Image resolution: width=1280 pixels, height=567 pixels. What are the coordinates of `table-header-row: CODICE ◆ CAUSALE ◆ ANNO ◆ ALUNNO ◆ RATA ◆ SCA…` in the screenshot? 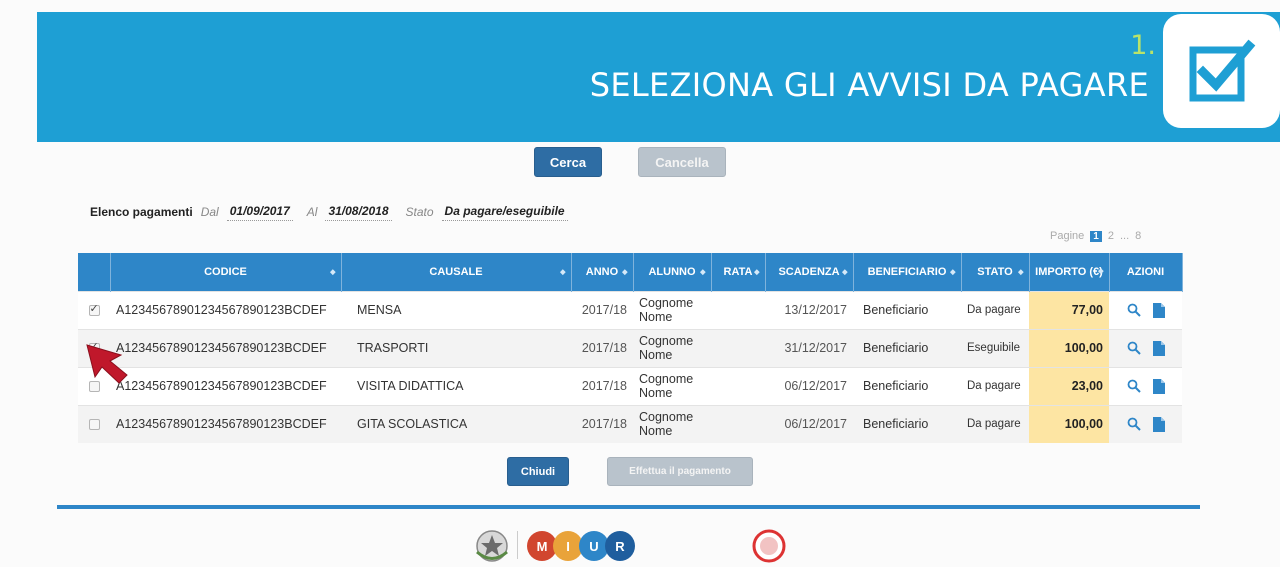 It's located at (630, 272).